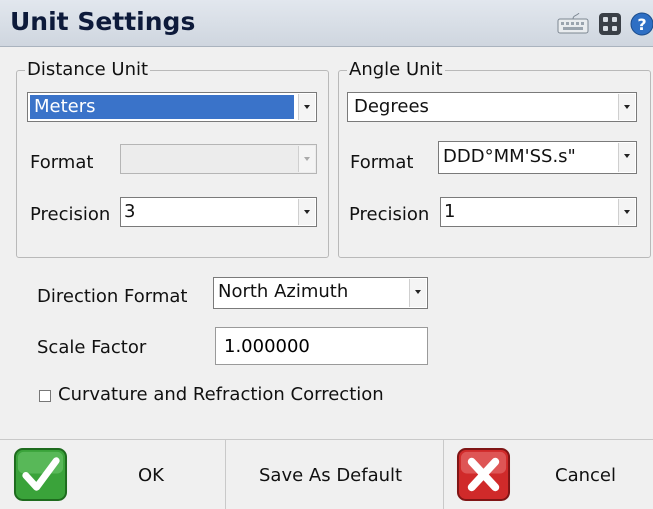  What do you see at coordinates (573, 24) in the screenshot?
I see `keyboard-icon` at bounding box center [573, 24].